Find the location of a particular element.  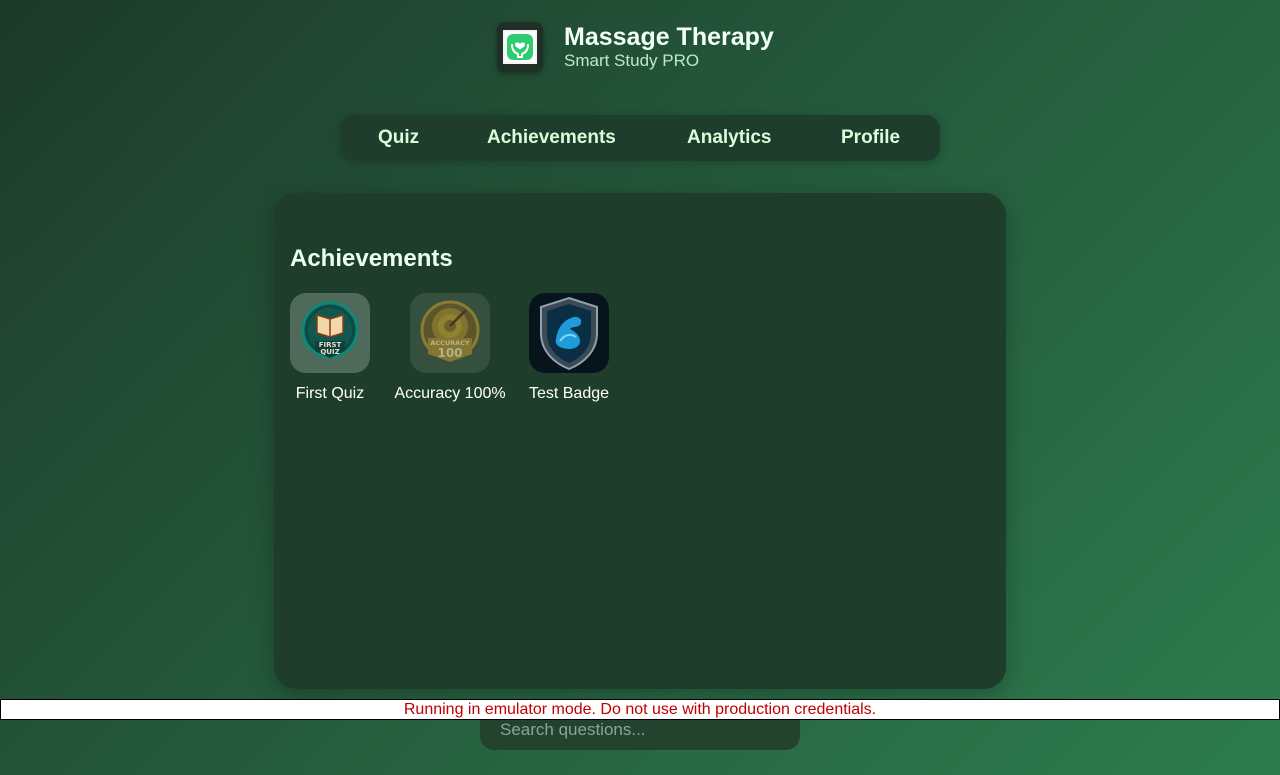

badge-icon-text-bottom: QUIZ is located at coordinates (329, 352).